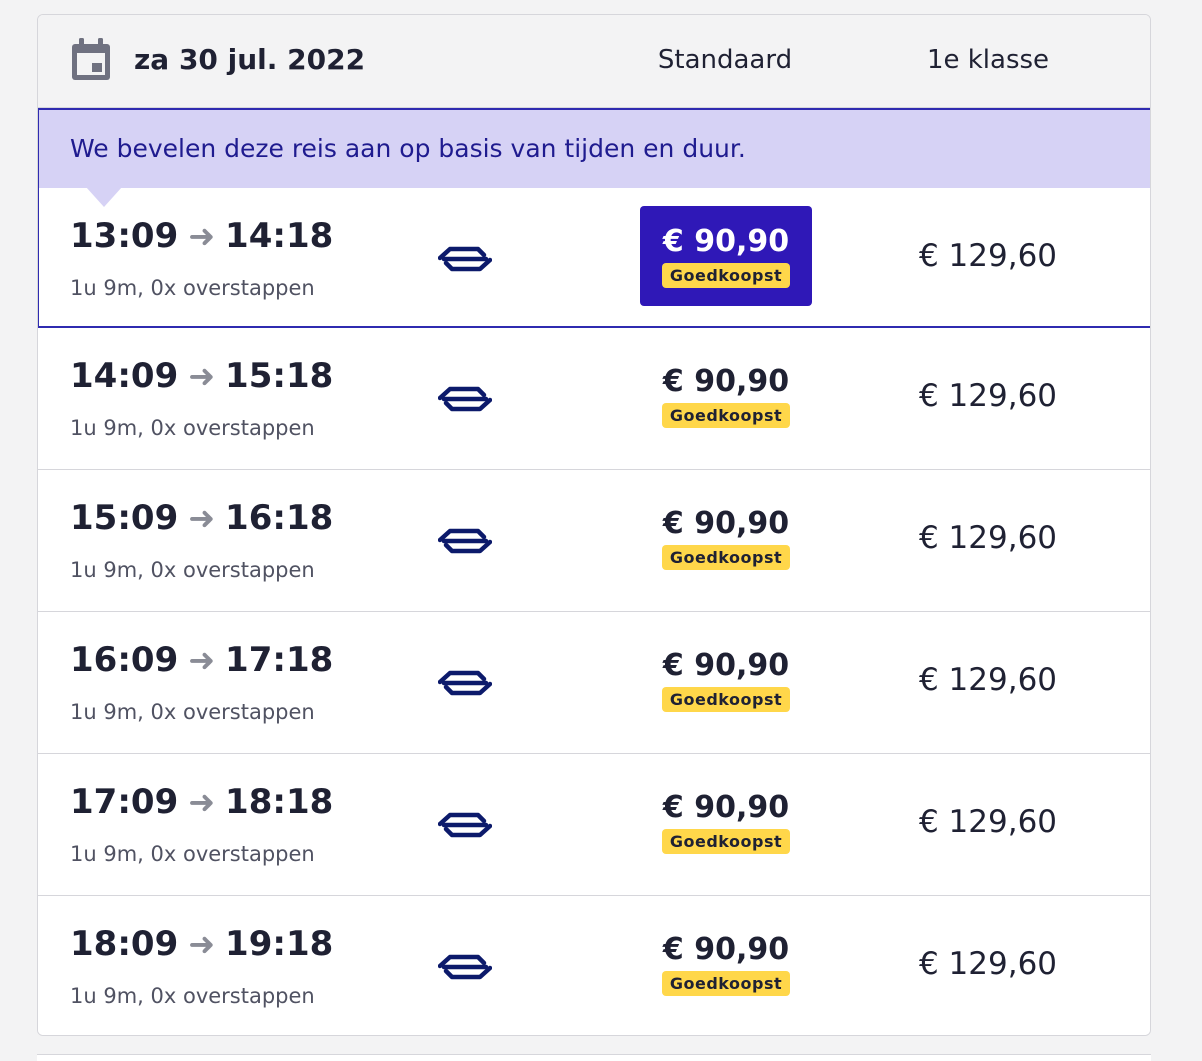 The height and width of the screenshot is (1061, 1202). I want to click on column-header-first-class: 1e klasse, so click(988, 60).